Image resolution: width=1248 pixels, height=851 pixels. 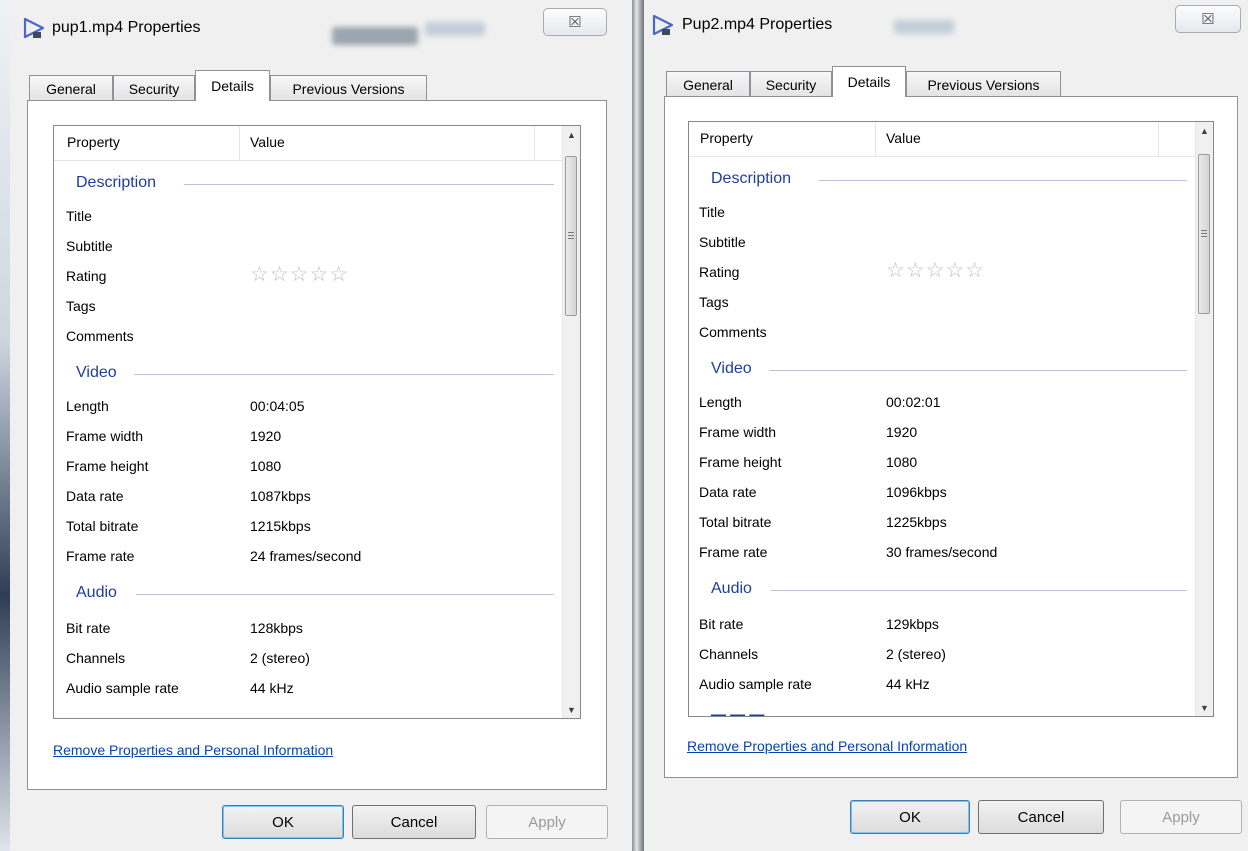 What do you see at coordinates (946, 23) in the screenshot?
I see `title-bar: Pup2.mp4 Properties ☒` at bounding box center [946, 23].